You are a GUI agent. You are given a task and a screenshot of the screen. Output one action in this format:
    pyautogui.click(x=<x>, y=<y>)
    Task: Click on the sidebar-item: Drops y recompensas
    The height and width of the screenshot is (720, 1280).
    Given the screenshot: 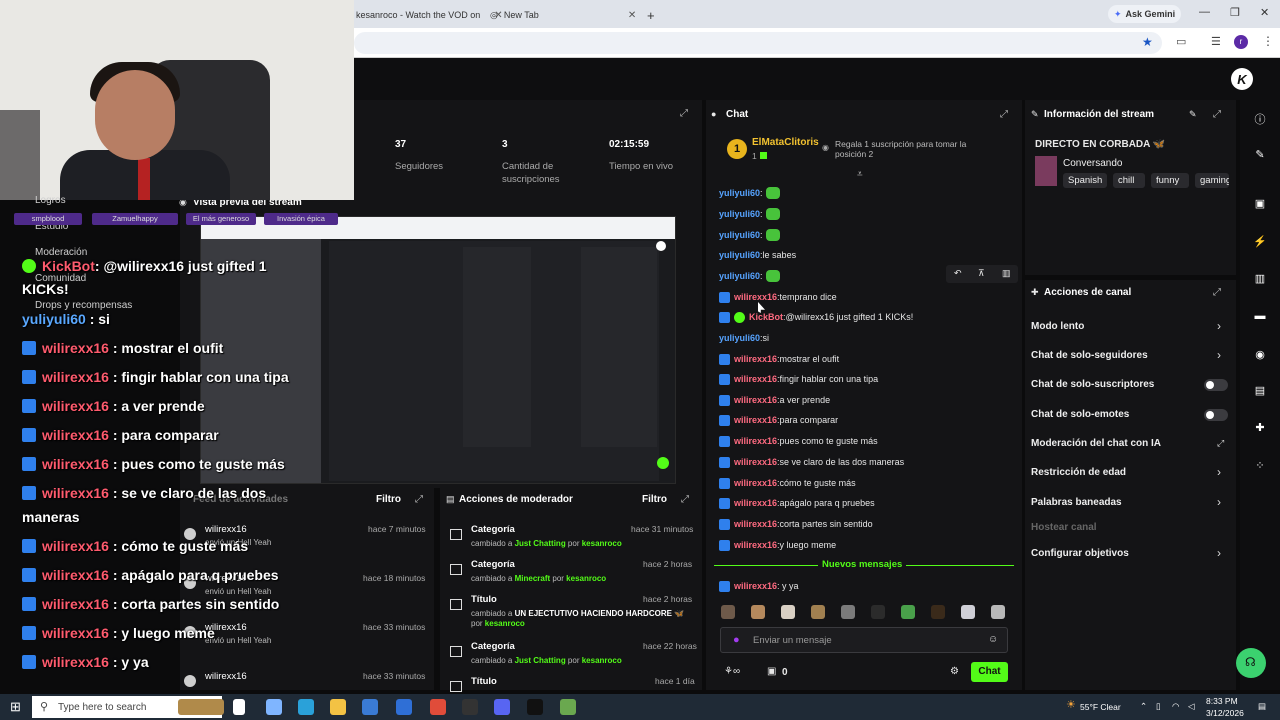 What is the action you would take?
    pyautogui.click(x=83, y=305)
    